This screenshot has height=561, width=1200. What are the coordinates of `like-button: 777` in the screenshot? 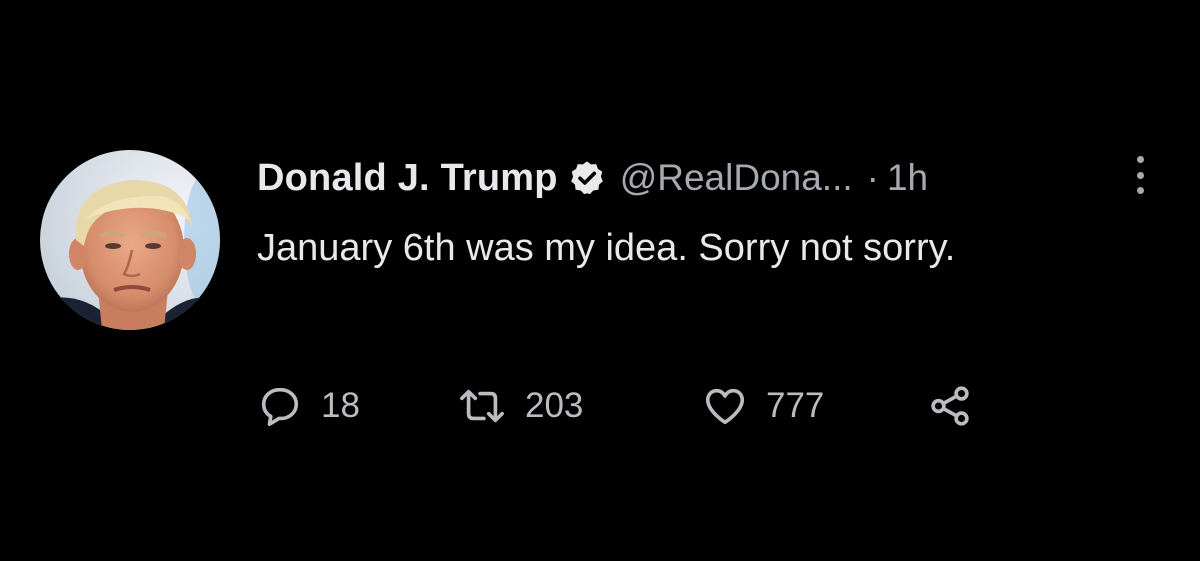 It's located at (814, 406).